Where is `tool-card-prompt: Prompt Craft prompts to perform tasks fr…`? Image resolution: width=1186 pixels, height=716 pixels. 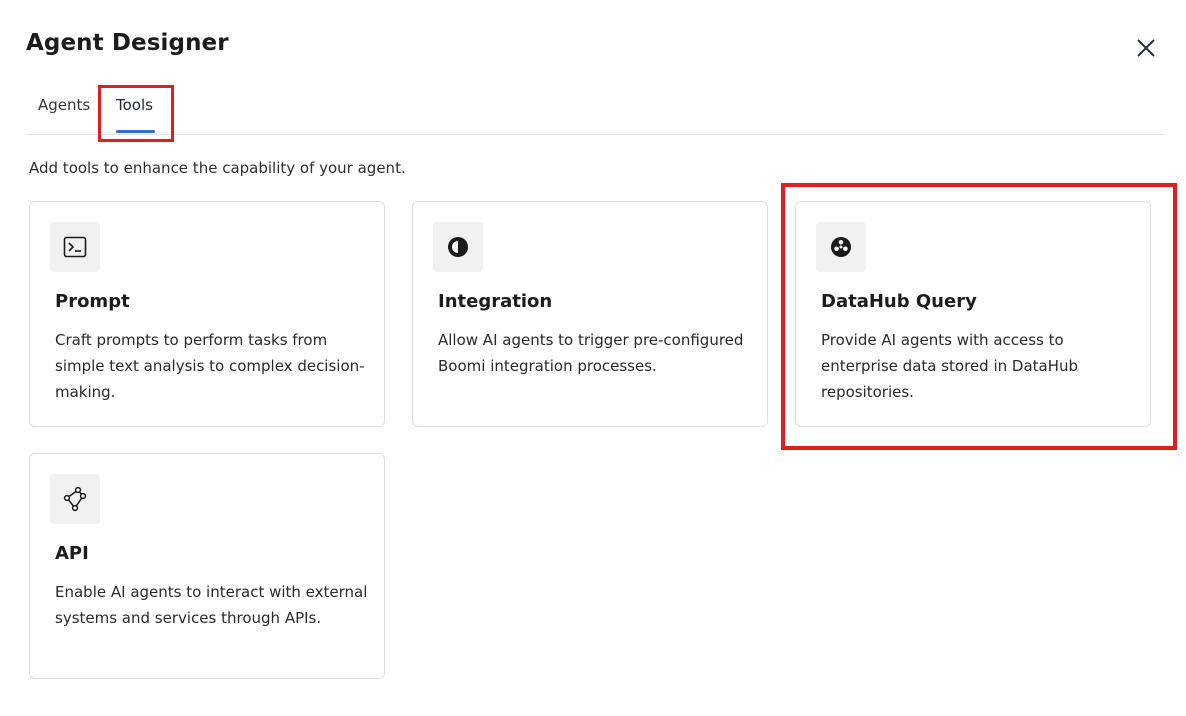
tool-card-prompt: Prompt Craft prompts to perform tasks fr… is located at coordinates (207, 314).